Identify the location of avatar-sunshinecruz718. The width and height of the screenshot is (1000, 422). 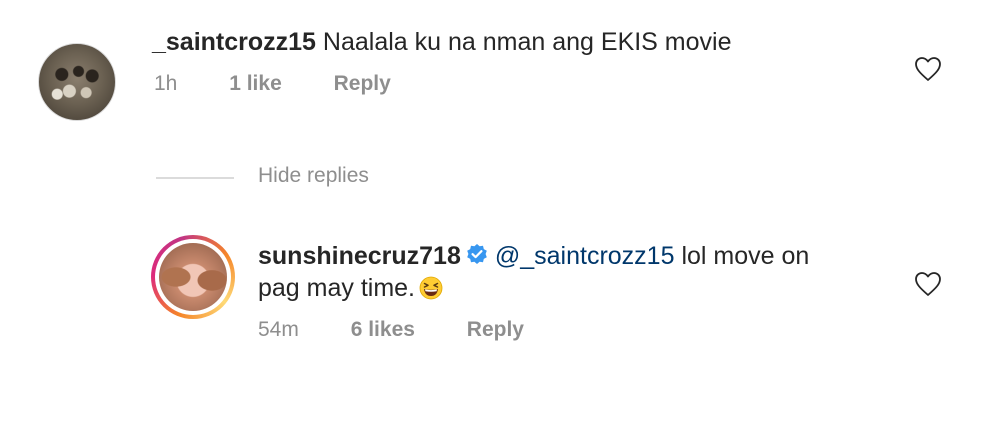
(193, 277).